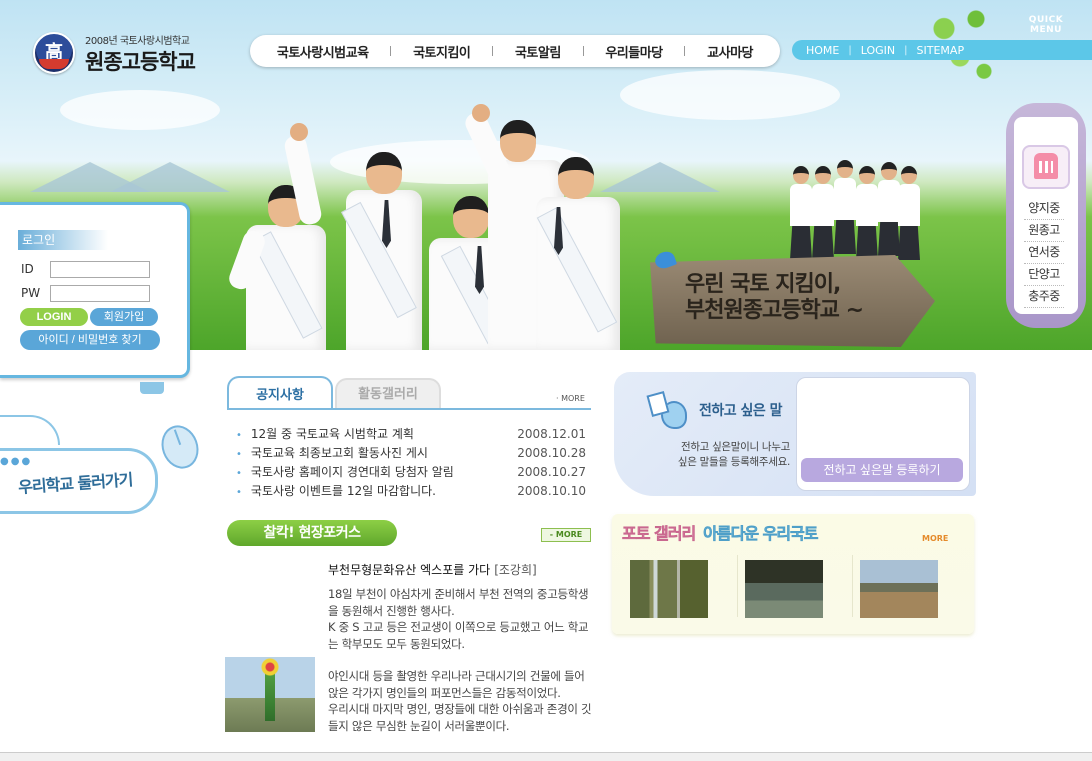  I want to click on students-photo, so click(427, 225).